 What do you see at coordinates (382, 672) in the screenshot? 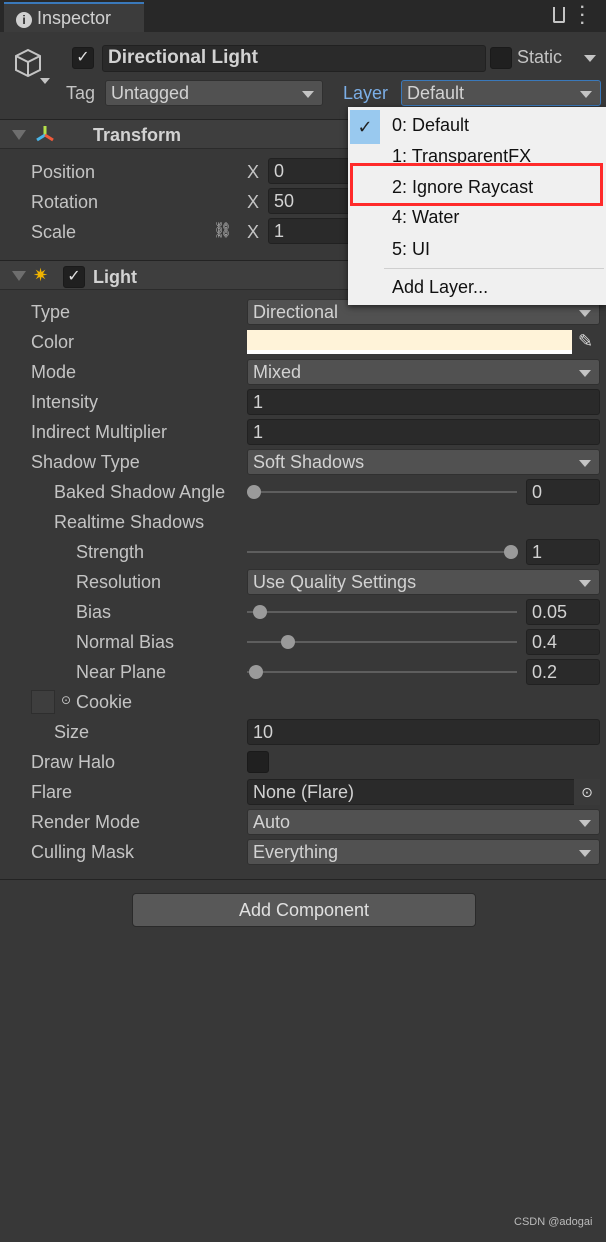
I see `near-plane-slider` at bounding box center [382, 672].